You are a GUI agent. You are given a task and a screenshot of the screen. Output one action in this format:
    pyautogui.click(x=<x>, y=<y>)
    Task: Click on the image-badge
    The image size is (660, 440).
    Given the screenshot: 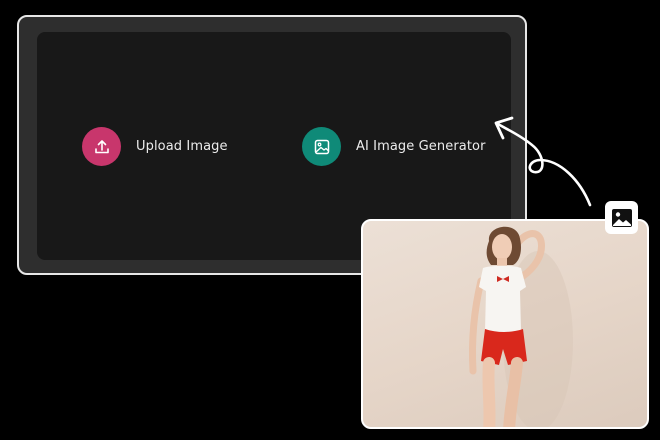 What is the action you would take?
    pyautogui.click(x=621, y=217)
    